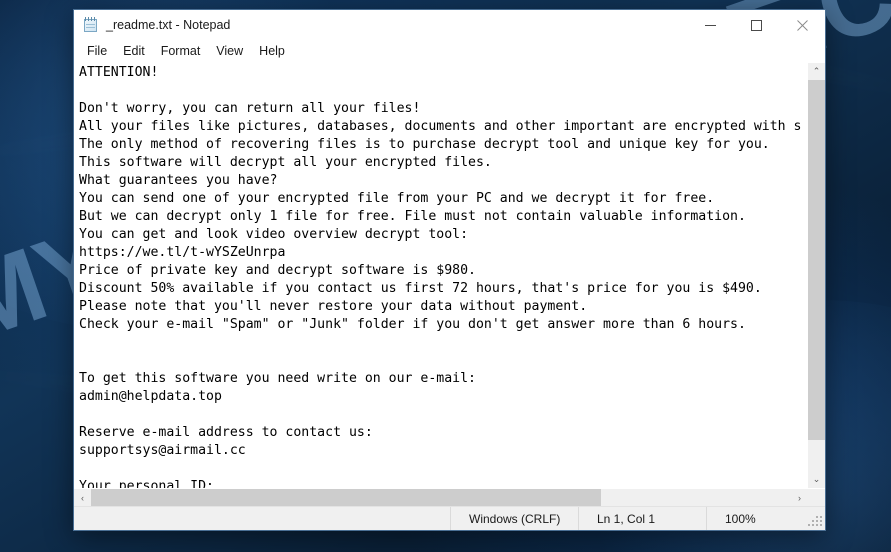 The image size is (891, 552). I want to click on vertical-scrollbar: ⌃ ⌄, so click(816, 275).